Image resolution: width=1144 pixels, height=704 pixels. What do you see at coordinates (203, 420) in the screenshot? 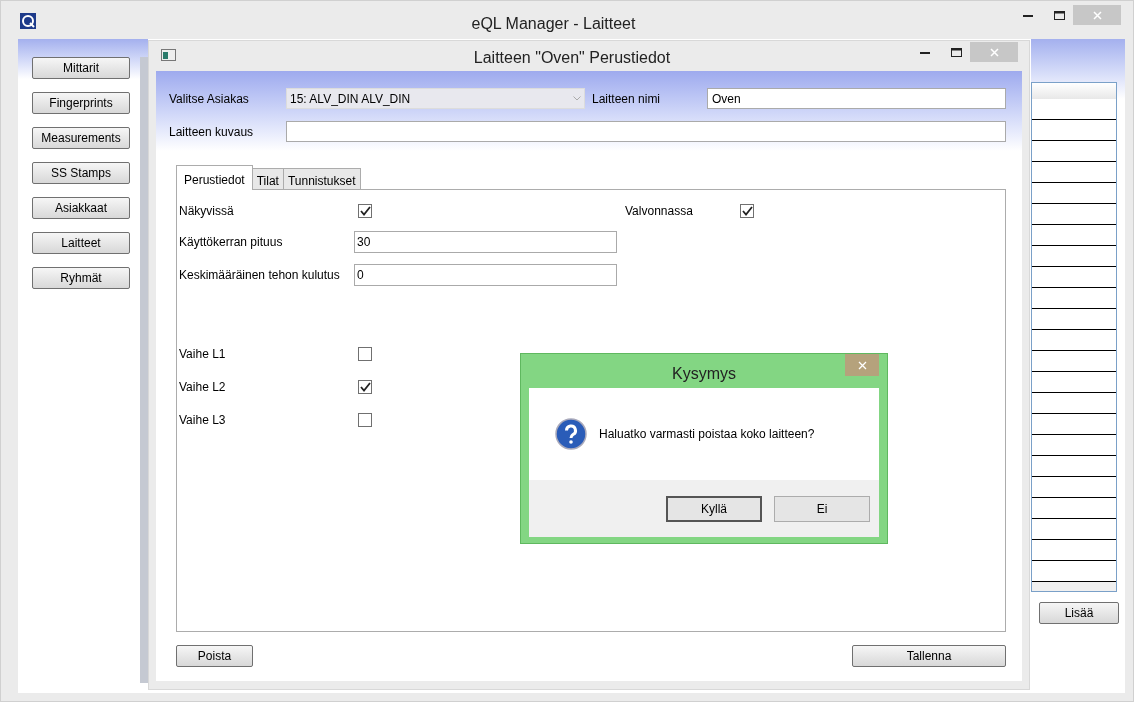
I see `checkbox-label: Vaihe L3` at bounding box center [203, 420].